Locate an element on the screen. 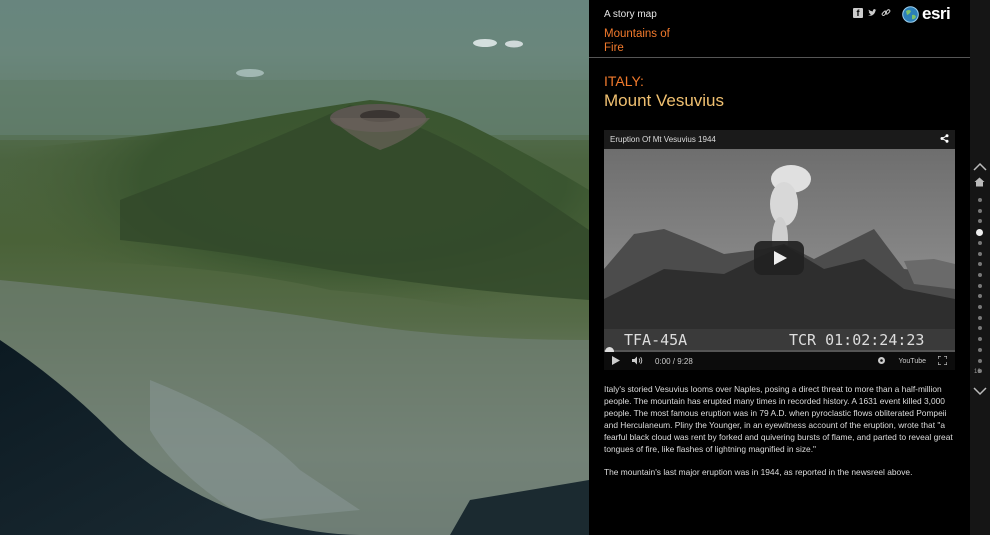  section-nav-rail: 16 is located at coordinates (980, 267).